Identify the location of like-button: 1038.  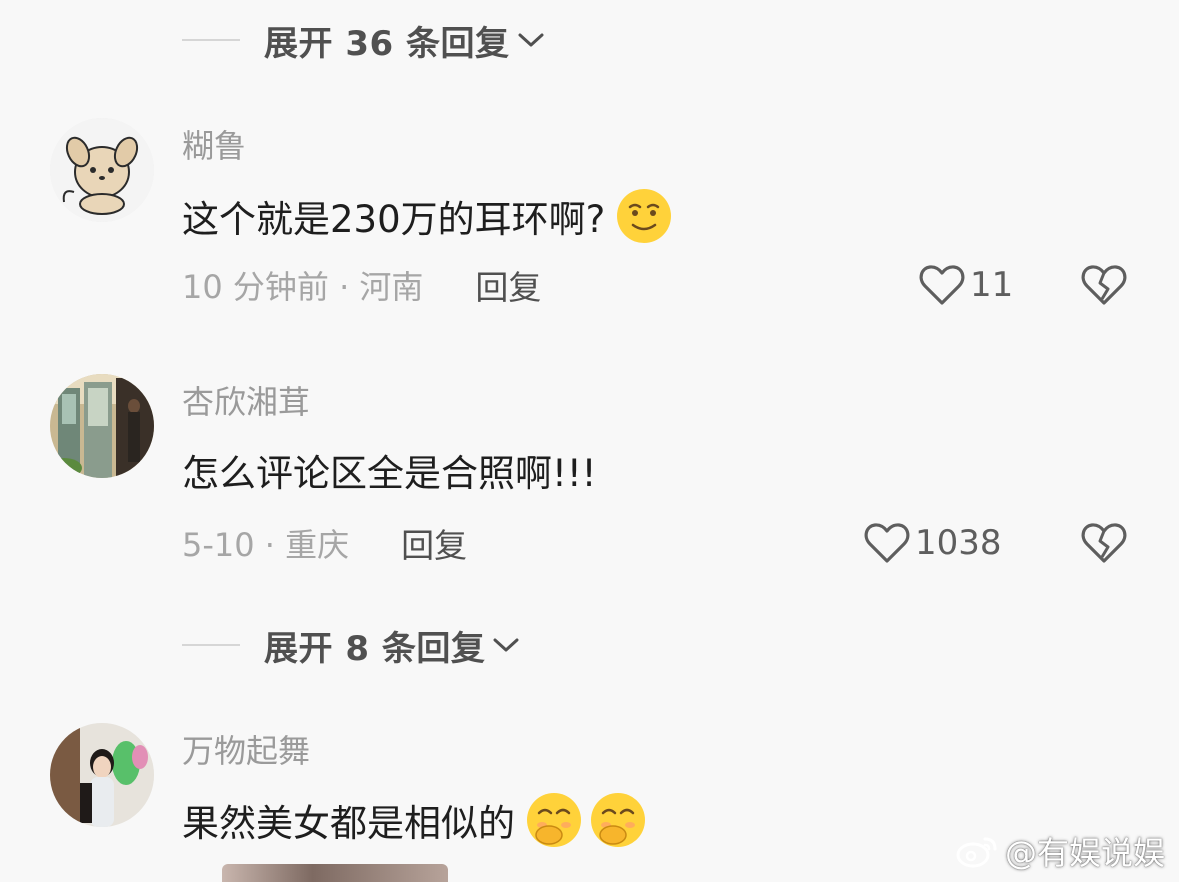
(932, 543).